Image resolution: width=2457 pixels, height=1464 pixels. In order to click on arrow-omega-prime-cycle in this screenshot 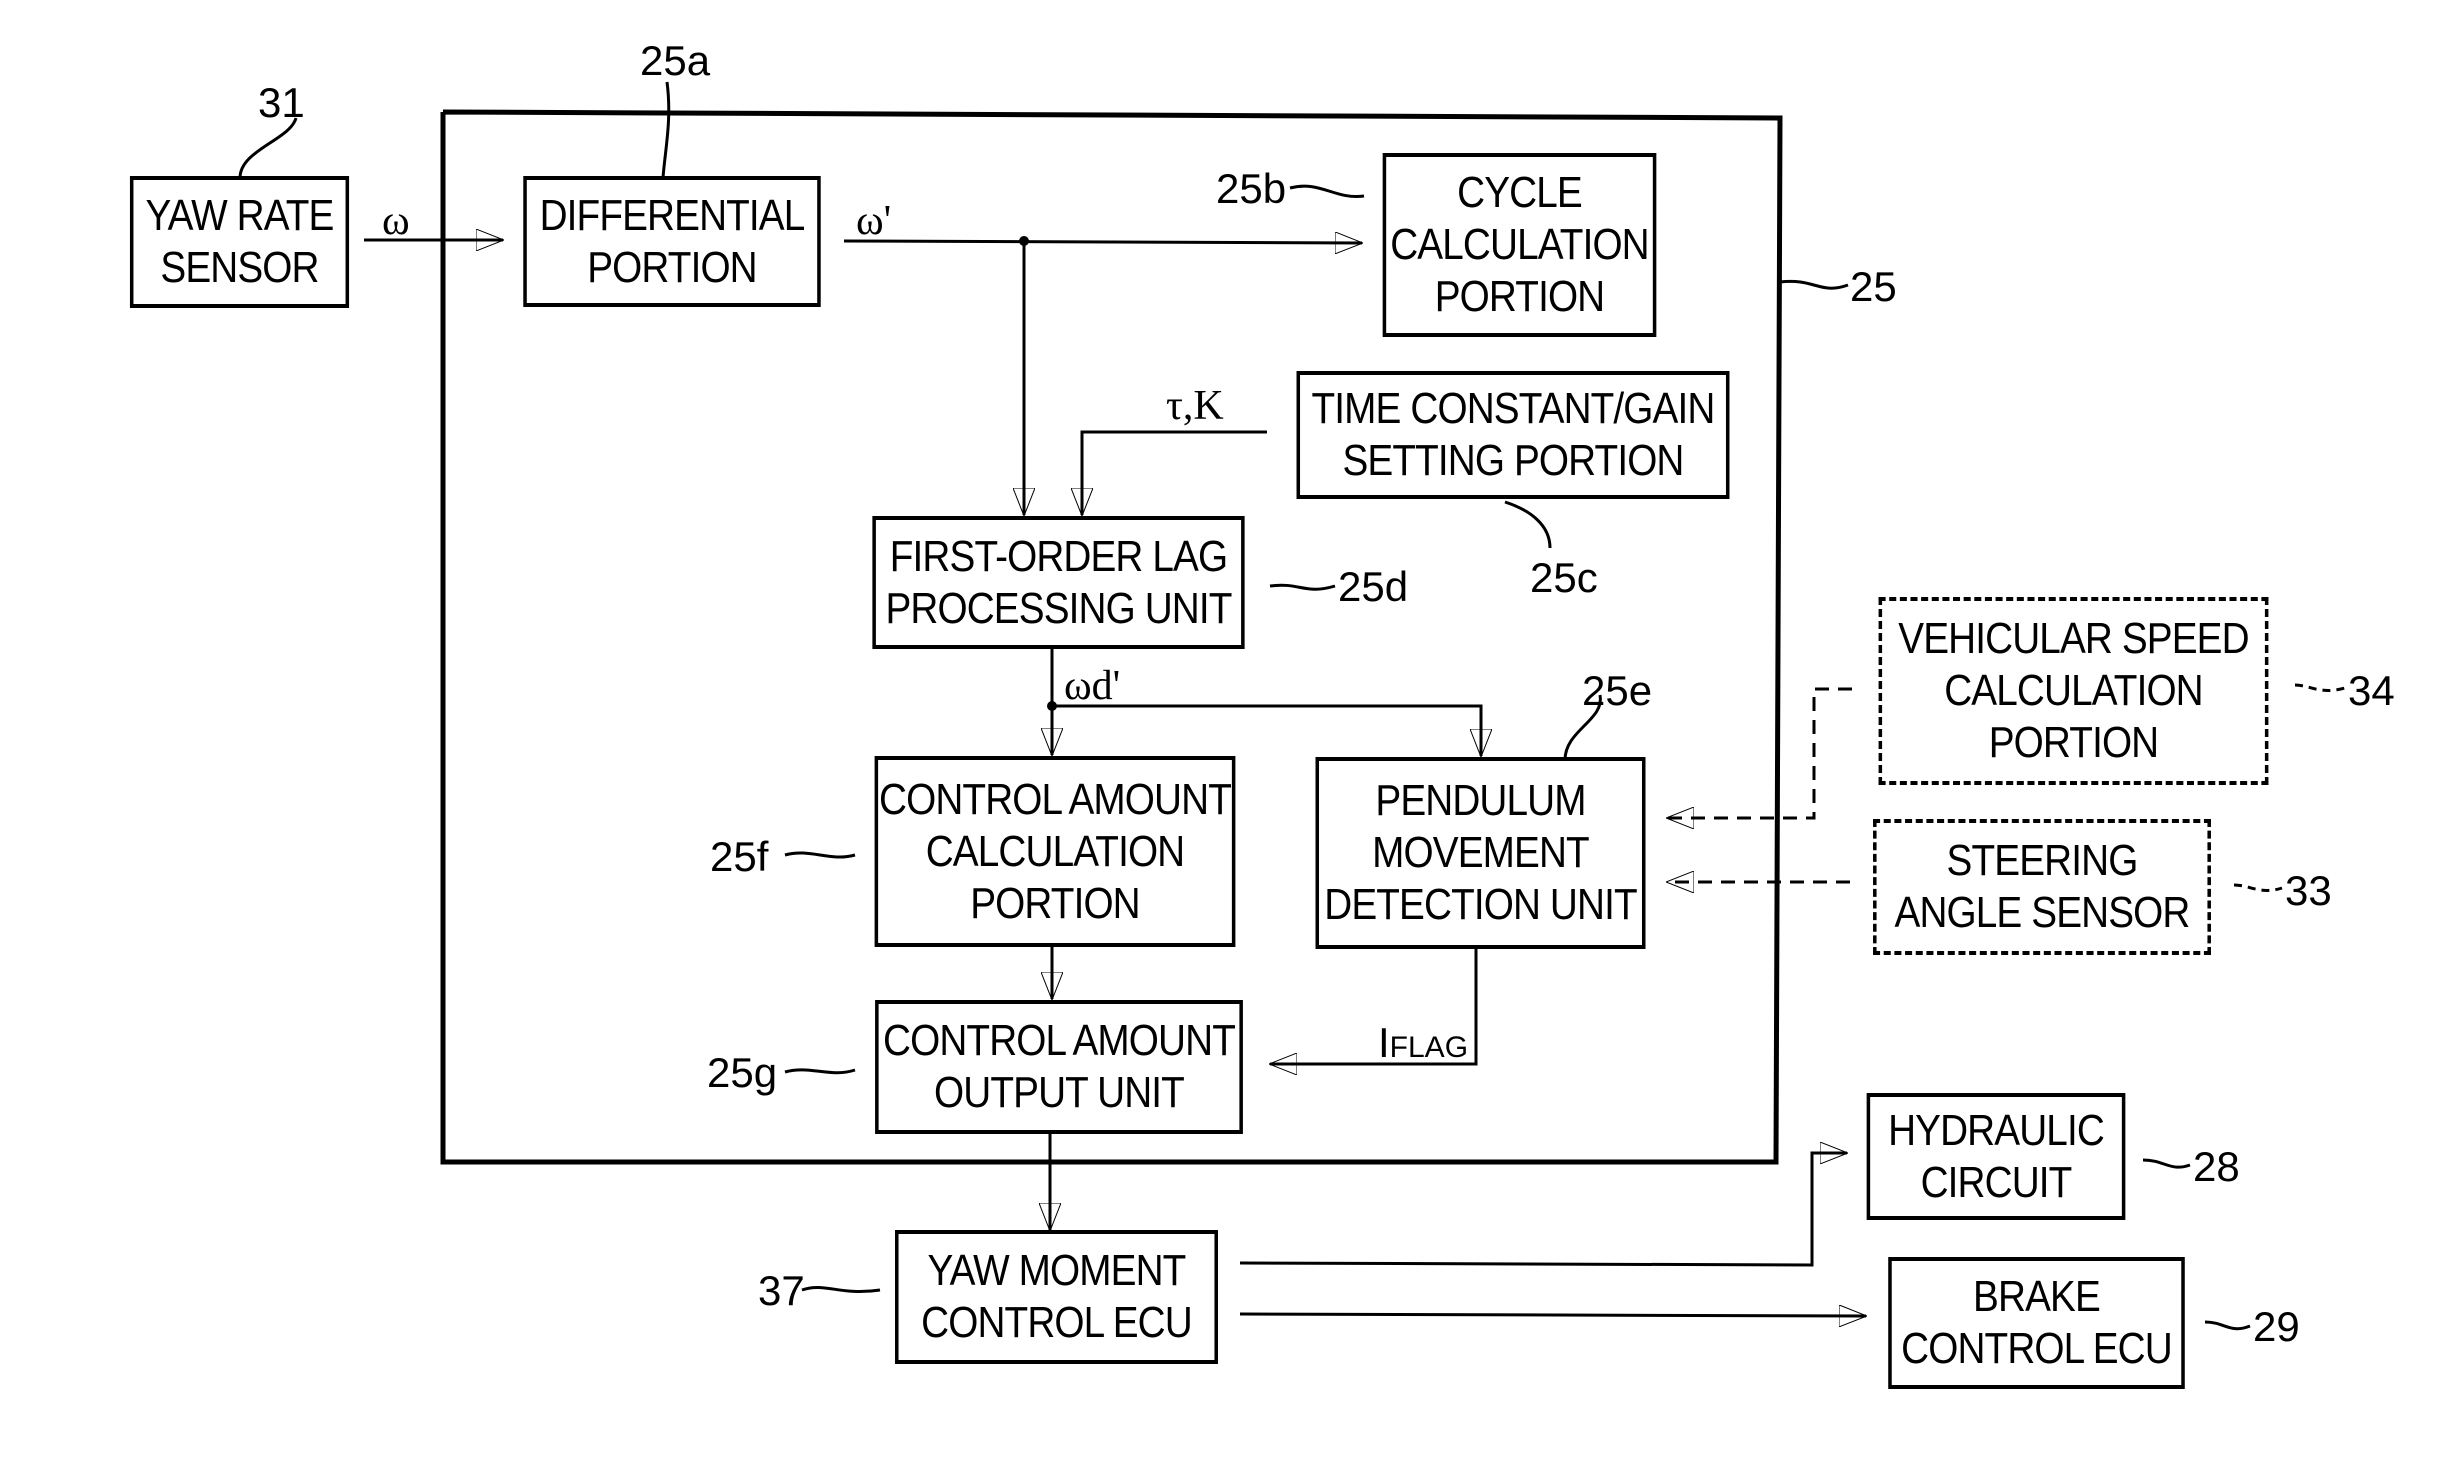, I will do `click(1102, 242)`.